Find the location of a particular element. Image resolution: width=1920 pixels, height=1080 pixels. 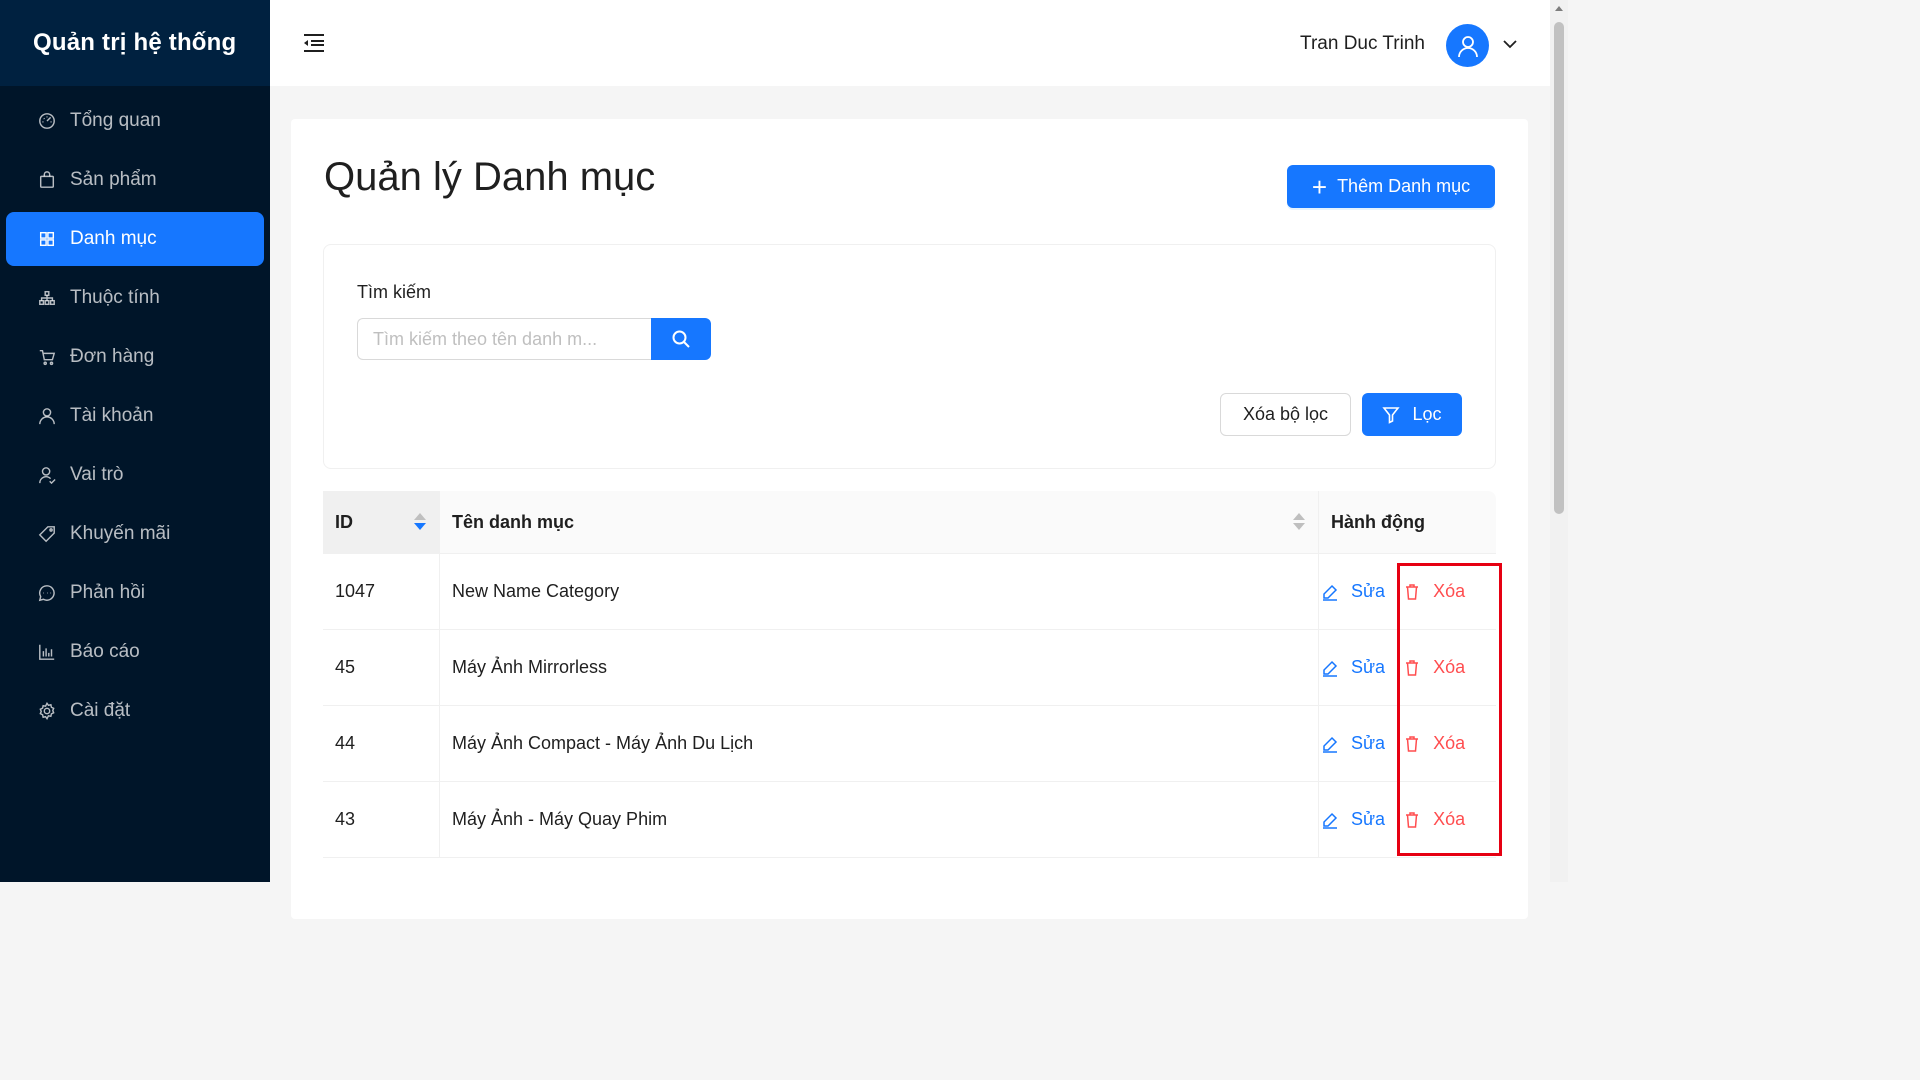

page-scrollbar is located at coordinates (1559, 441).